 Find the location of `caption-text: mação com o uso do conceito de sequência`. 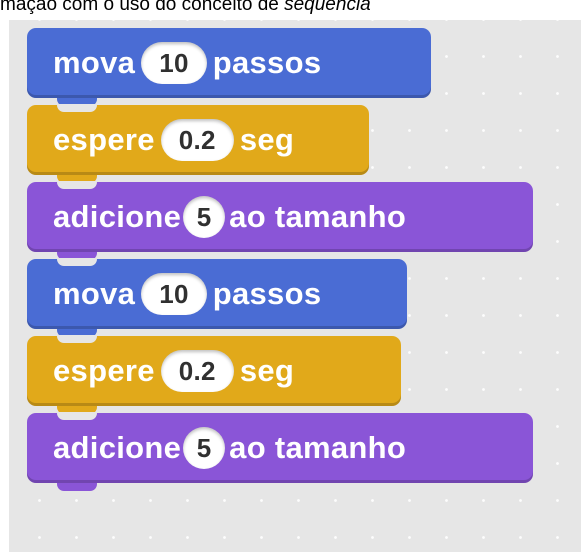

caption-text: mação com o uso do conceito de sequência is located at coordinates (185, 8).